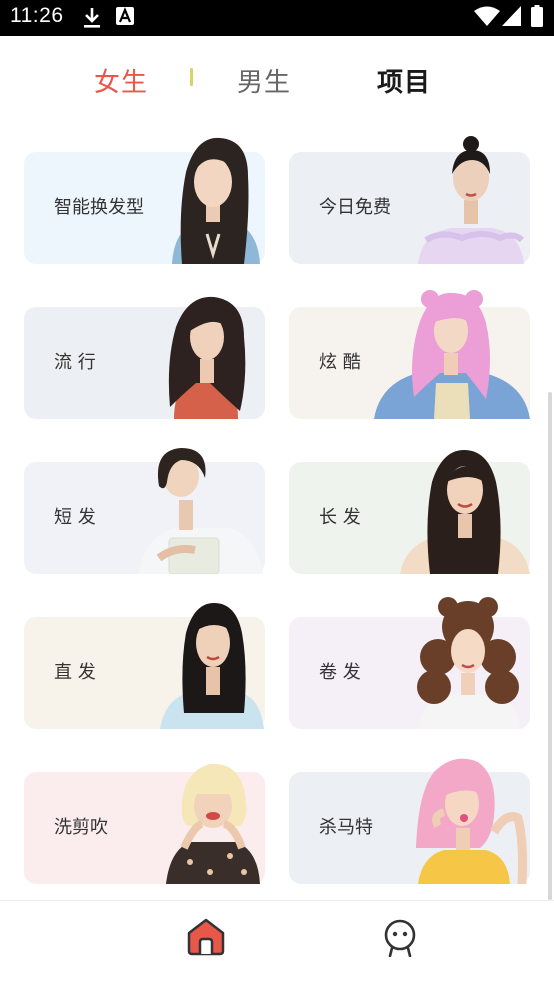 This screenshot has width=554, height=985. What do you see at coordinates (81, 827) in the screenshot?
I see `card-label: 洗剪吹` at bounding box center [81, 827].